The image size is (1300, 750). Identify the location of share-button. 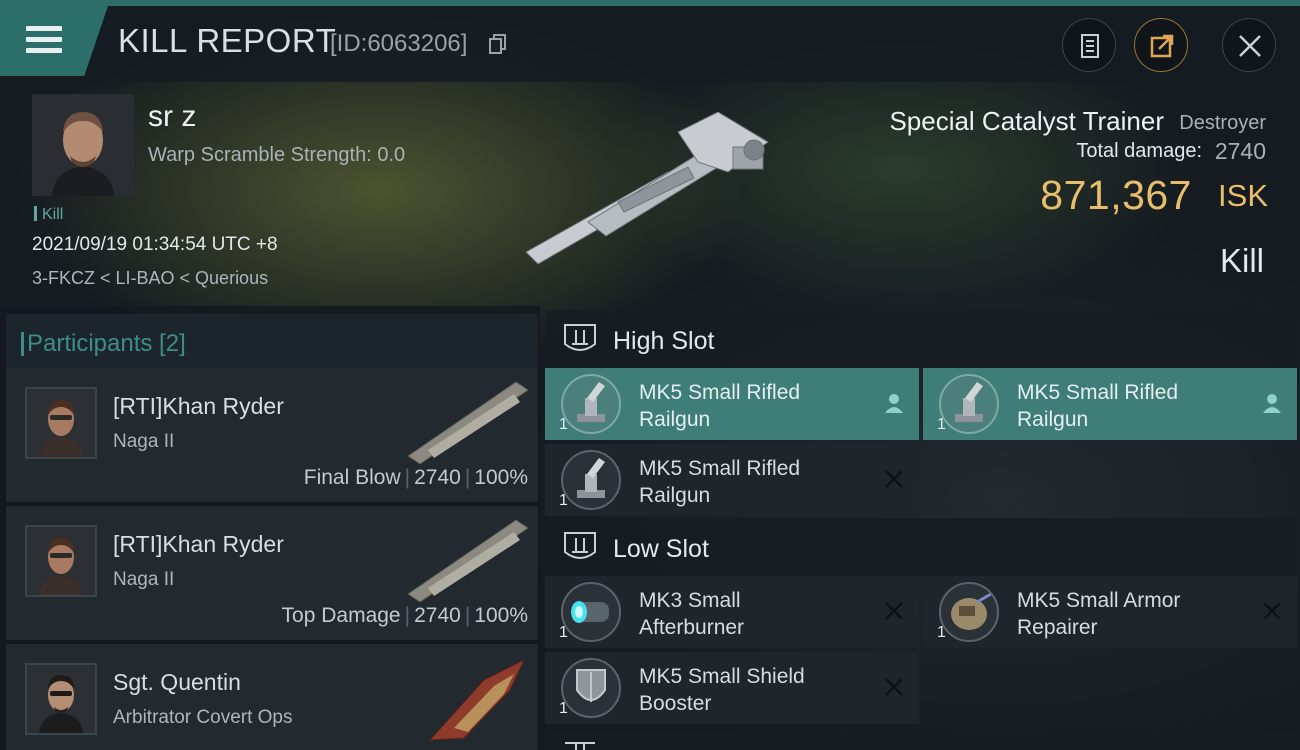
(1161, 45).